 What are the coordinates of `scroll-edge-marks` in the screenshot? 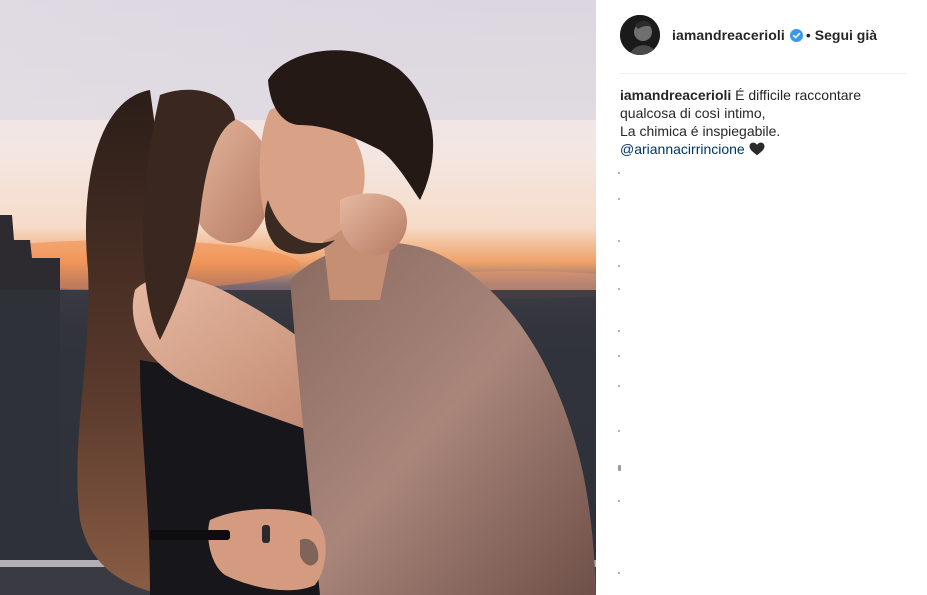 It's located at (619, 380).